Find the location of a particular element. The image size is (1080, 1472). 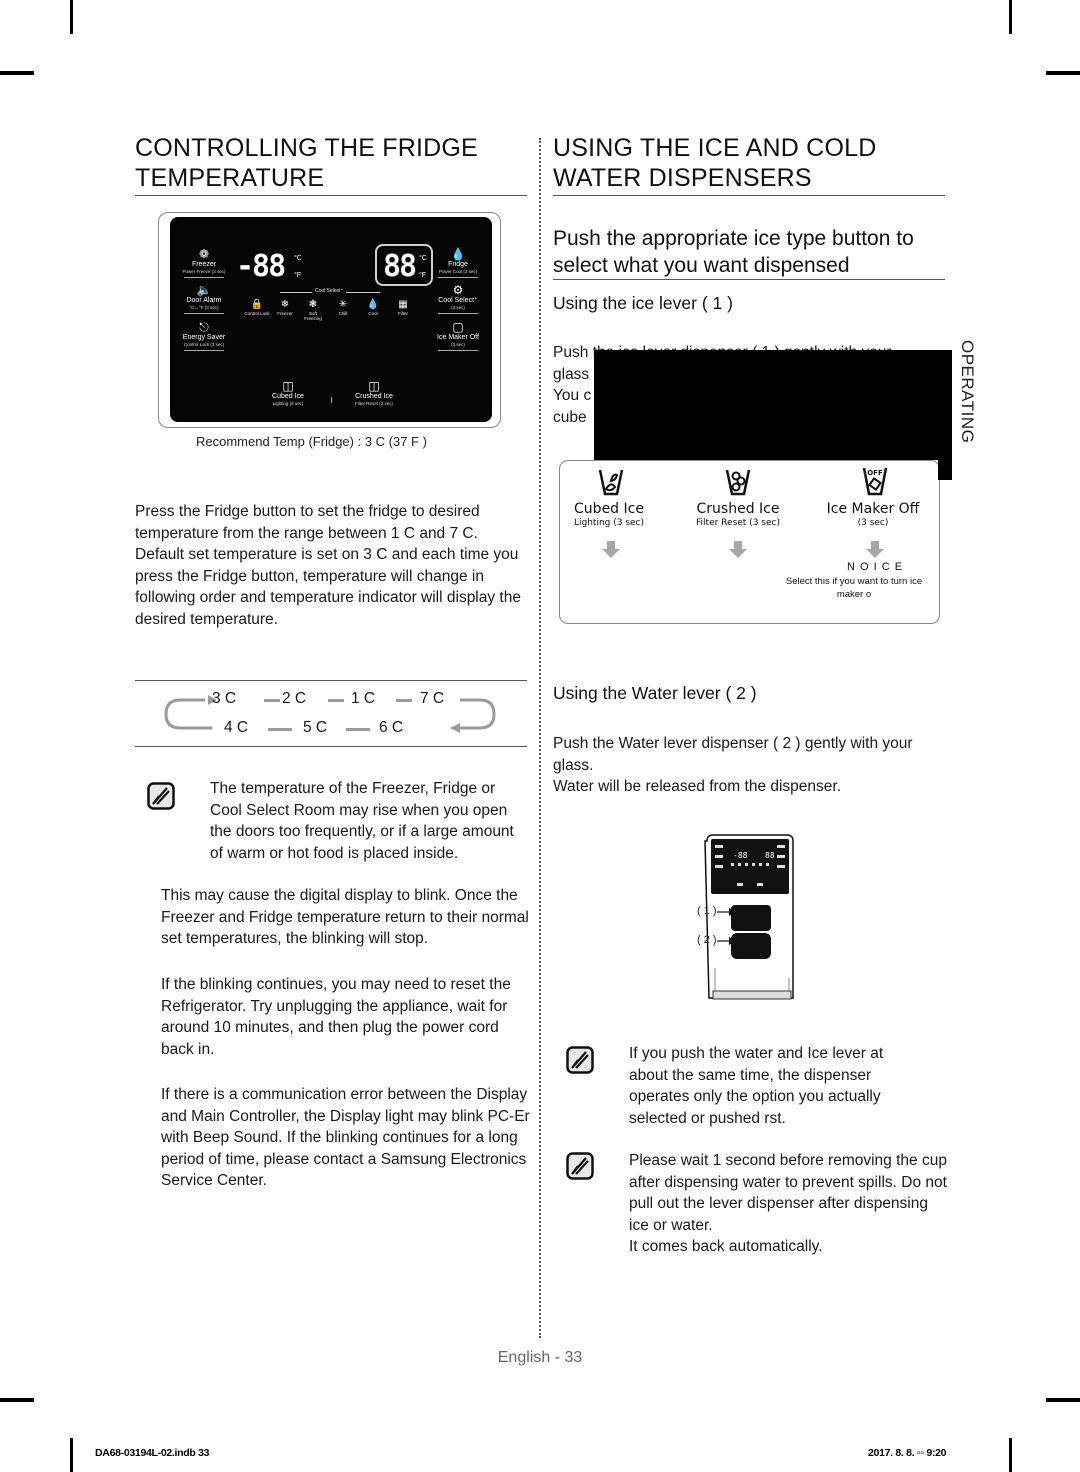

page-number: English - 33 is located at coordinates (540, 1357).